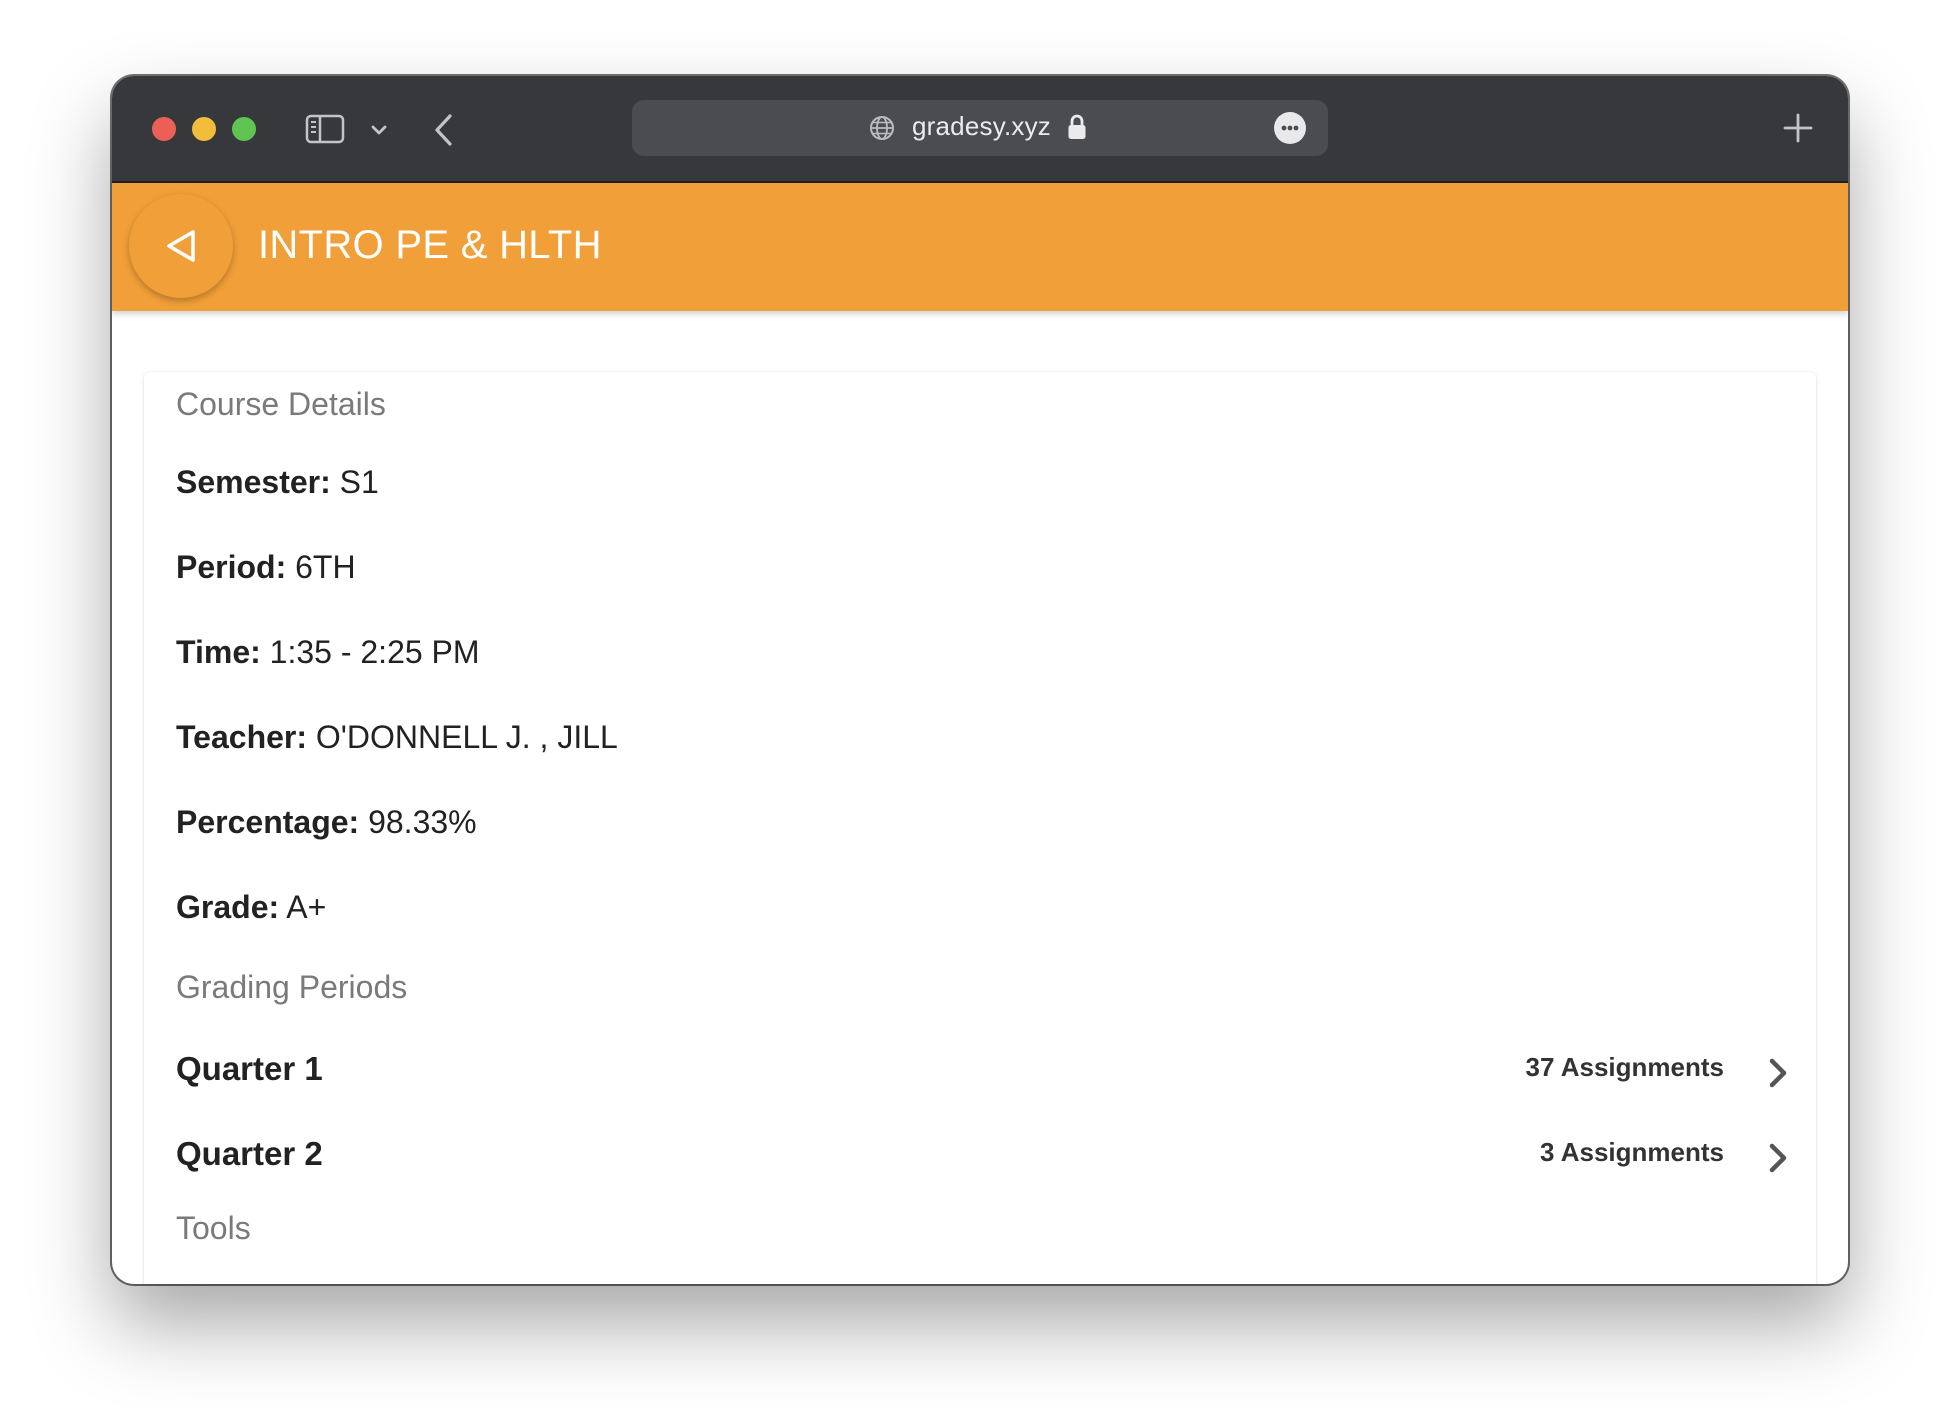 Image resolution: width=1954 pixels, height=1428 pixels. I want to click on app-header: INTRO PE & HLTH, so click(980, 247).